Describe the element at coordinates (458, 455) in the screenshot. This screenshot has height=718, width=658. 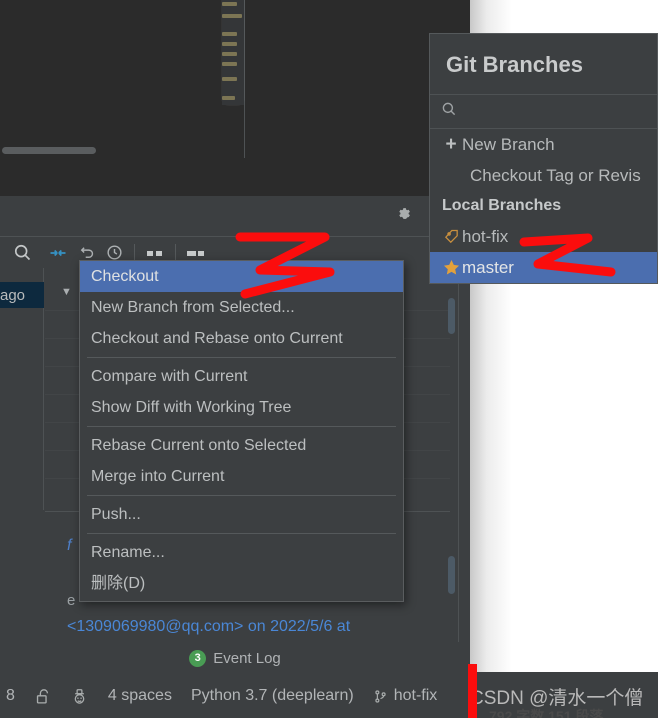
I see `panel-divider` at that location.